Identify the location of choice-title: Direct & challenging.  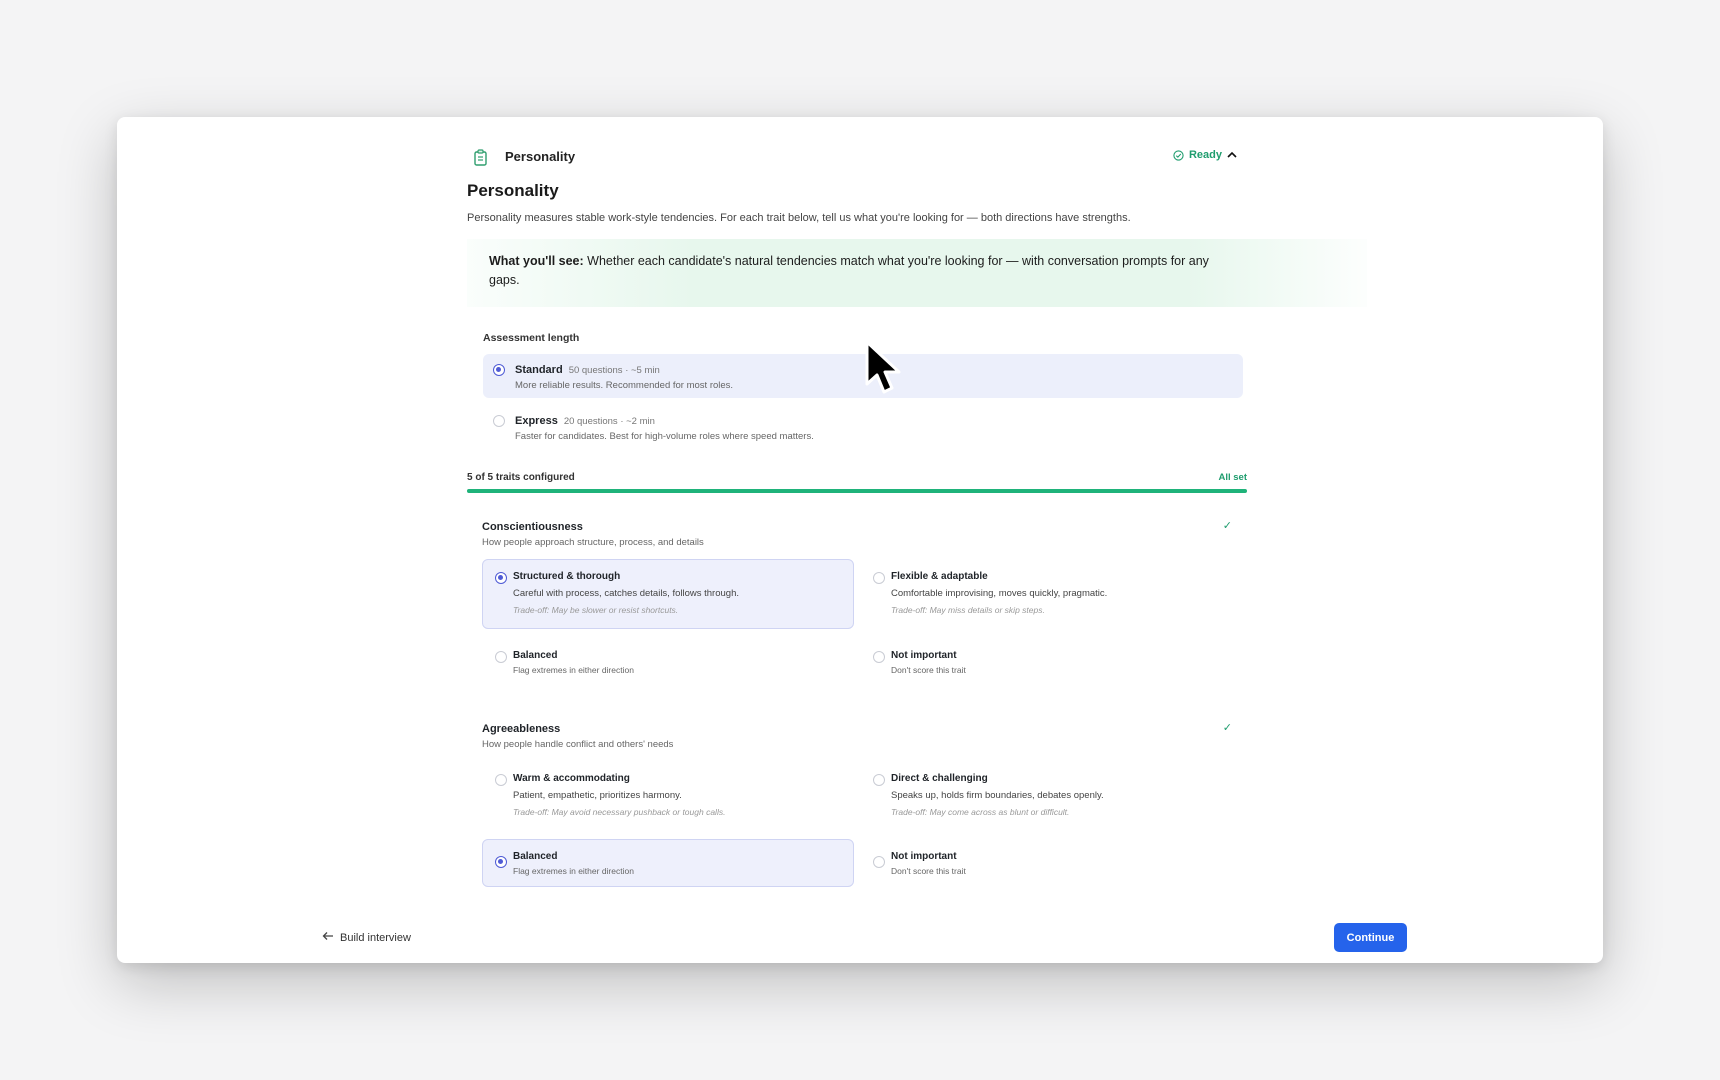
(939, 778).